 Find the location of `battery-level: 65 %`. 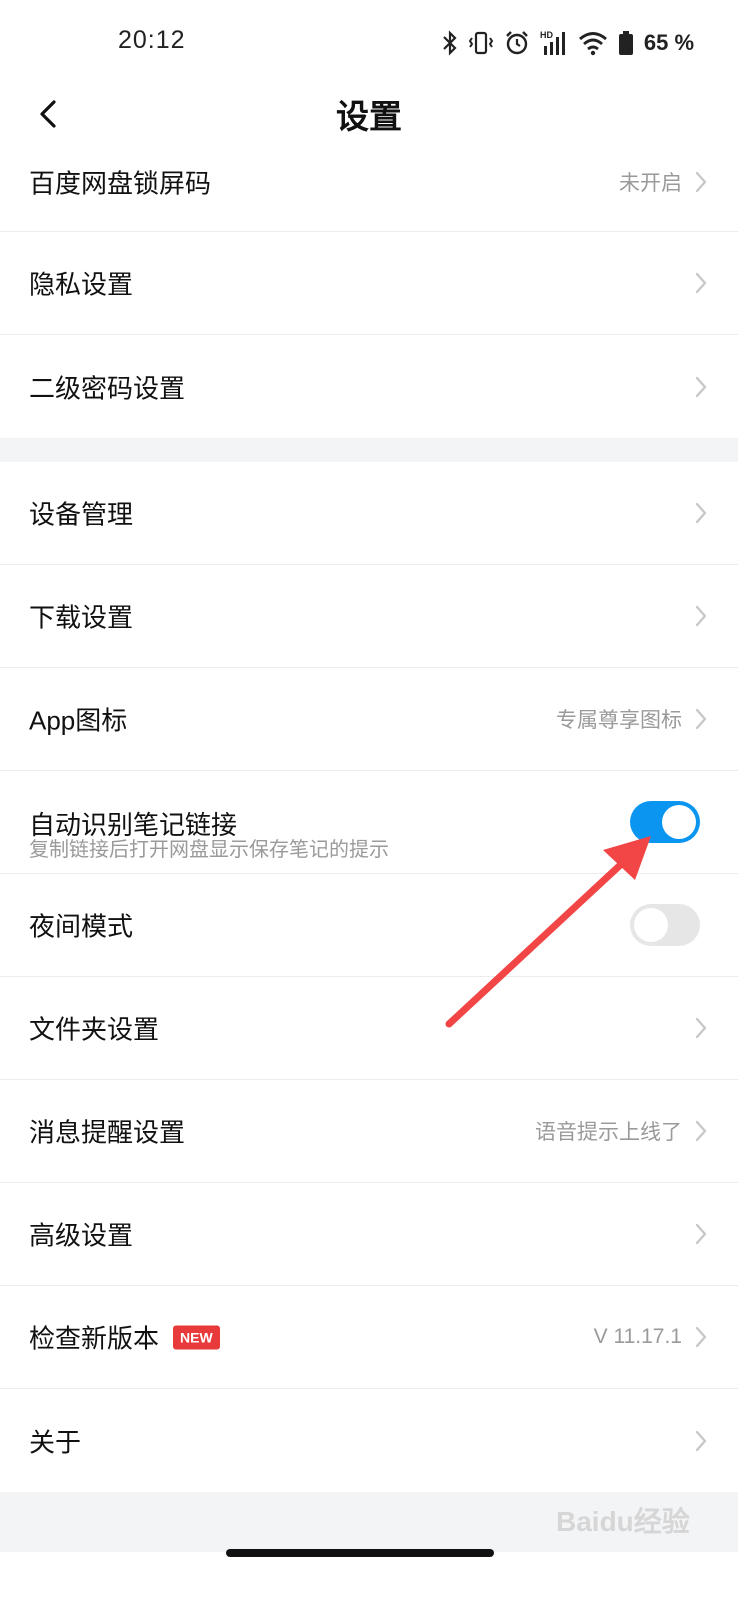

battery-level: 65 % is located at coordinates (668, 42).